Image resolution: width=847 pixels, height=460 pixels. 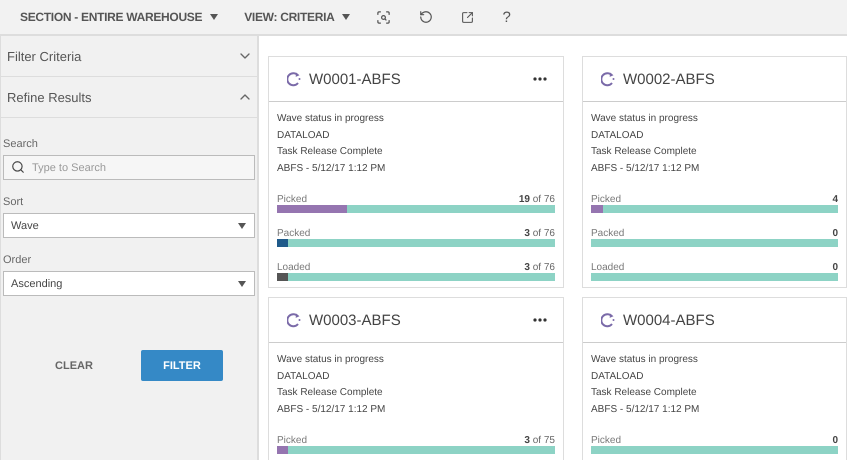 I want to click on field-label: Order, so click(x=17, y=260).